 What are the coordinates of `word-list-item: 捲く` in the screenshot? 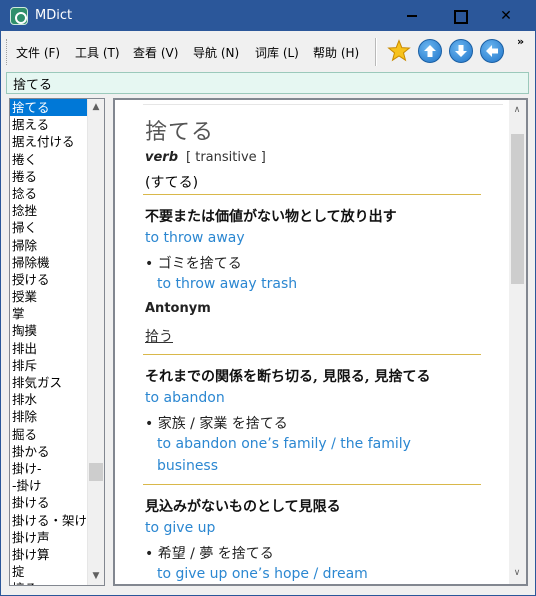 It's located at (49, 159).